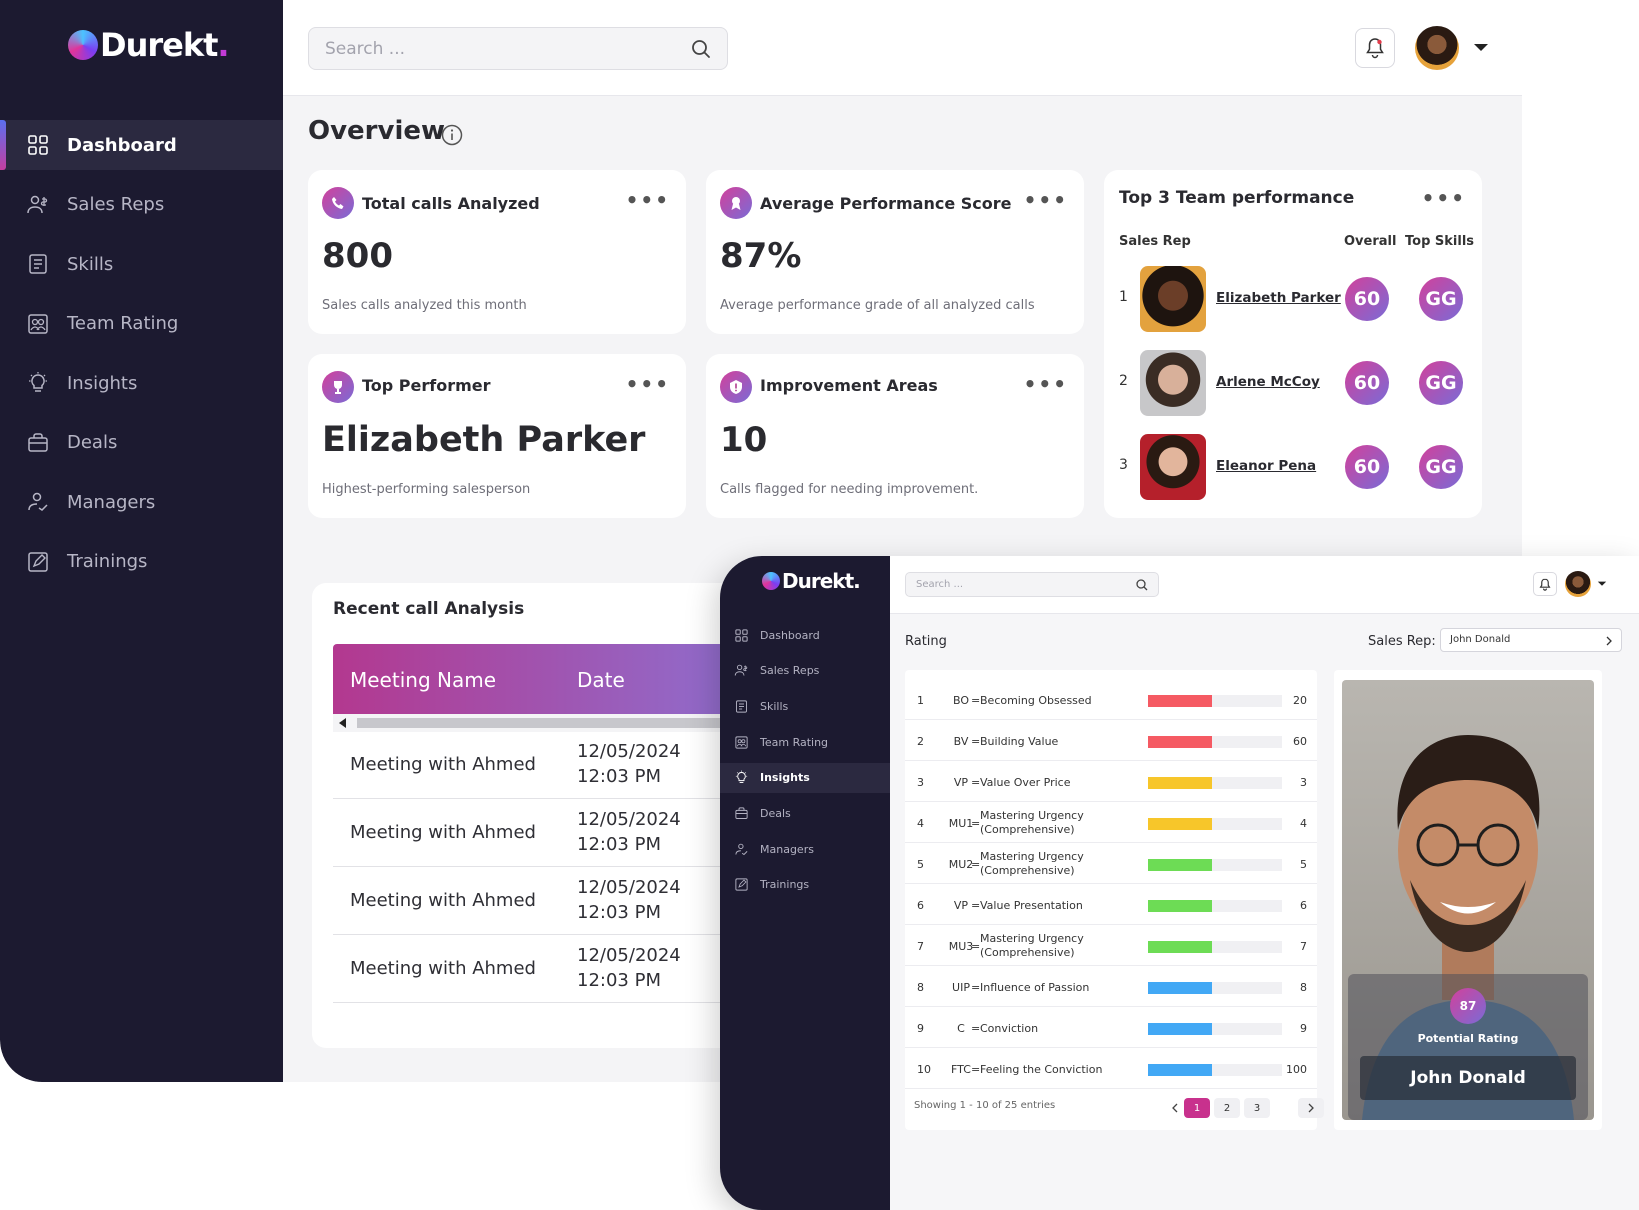 This screenshot has width=1639, height=1210. Describe the element at coordinates (343, 723) in the screenshot. I see `scroll-left-icon` at that location.